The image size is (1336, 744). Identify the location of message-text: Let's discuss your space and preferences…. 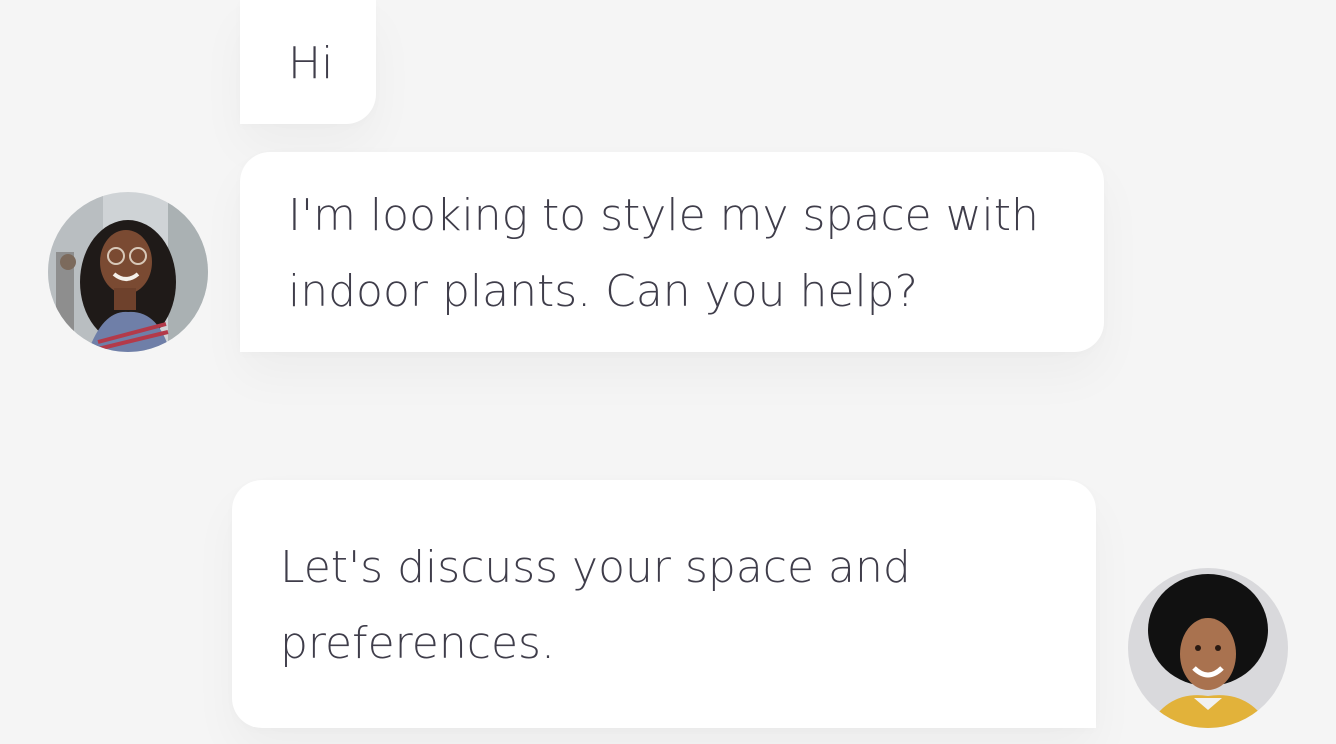
(595, 605).